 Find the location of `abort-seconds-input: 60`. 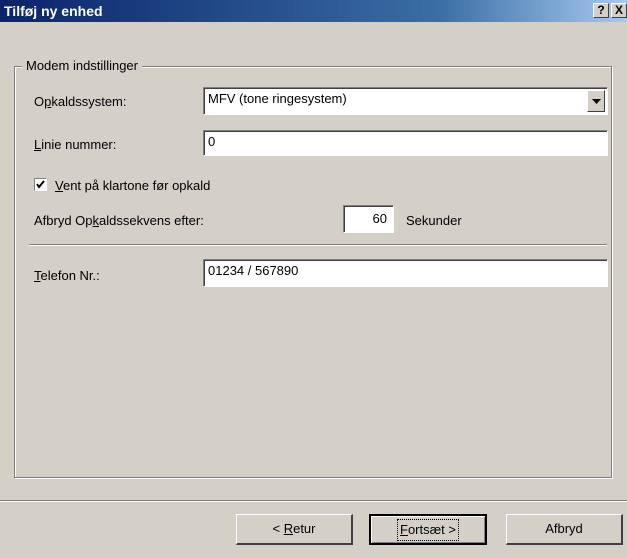

abort-seconds-input: 60 is located at coordinates (368, 219).